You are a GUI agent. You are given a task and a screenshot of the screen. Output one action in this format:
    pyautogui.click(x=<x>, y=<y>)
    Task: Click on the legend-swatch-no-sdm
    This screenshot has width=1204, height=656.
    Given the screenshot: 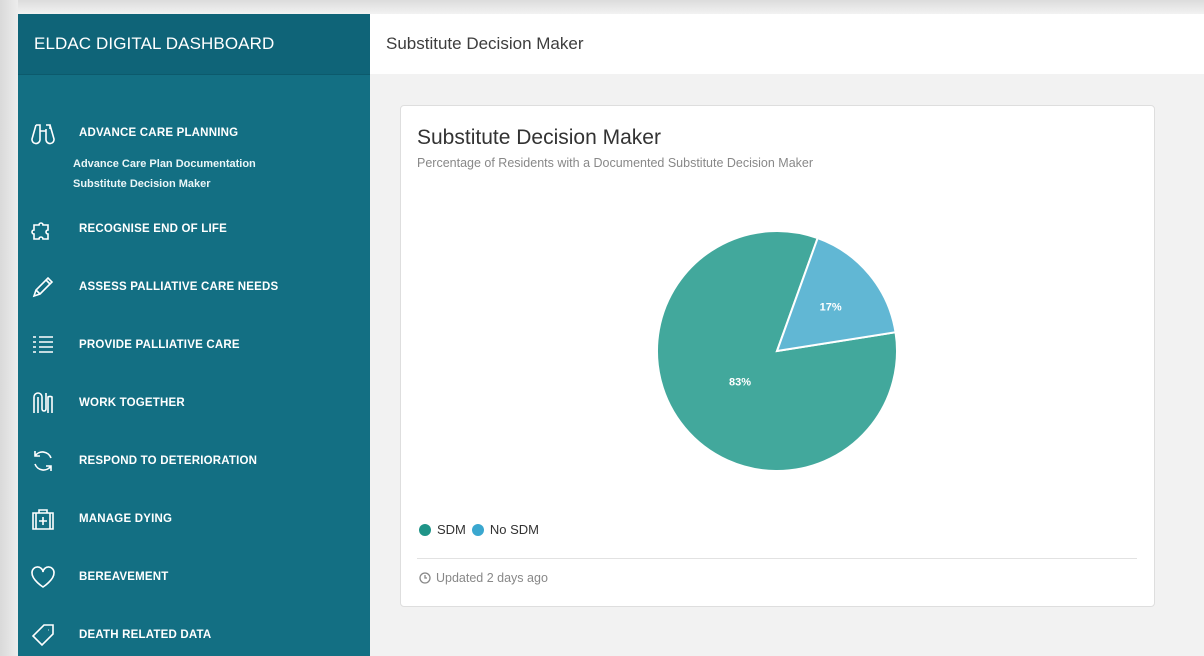 What is the action you would take?
    pyautogui.click(x=477, y=529)
    